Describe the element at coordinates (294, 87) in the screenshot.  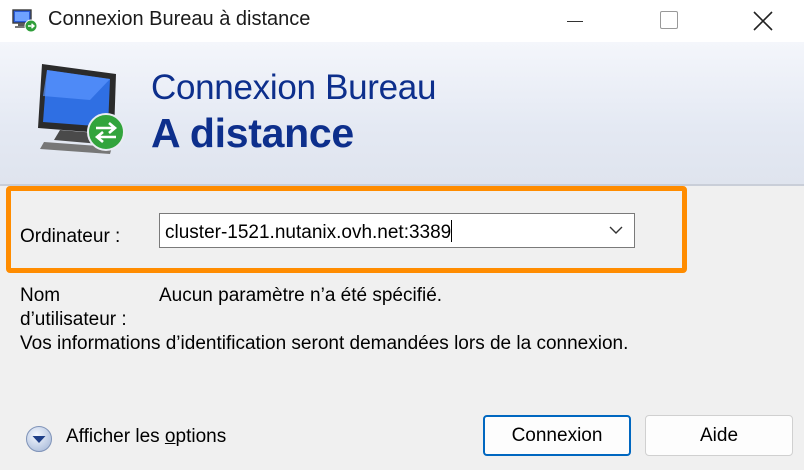
I see `banner-title-line1: Connexion Bureau` at that location.